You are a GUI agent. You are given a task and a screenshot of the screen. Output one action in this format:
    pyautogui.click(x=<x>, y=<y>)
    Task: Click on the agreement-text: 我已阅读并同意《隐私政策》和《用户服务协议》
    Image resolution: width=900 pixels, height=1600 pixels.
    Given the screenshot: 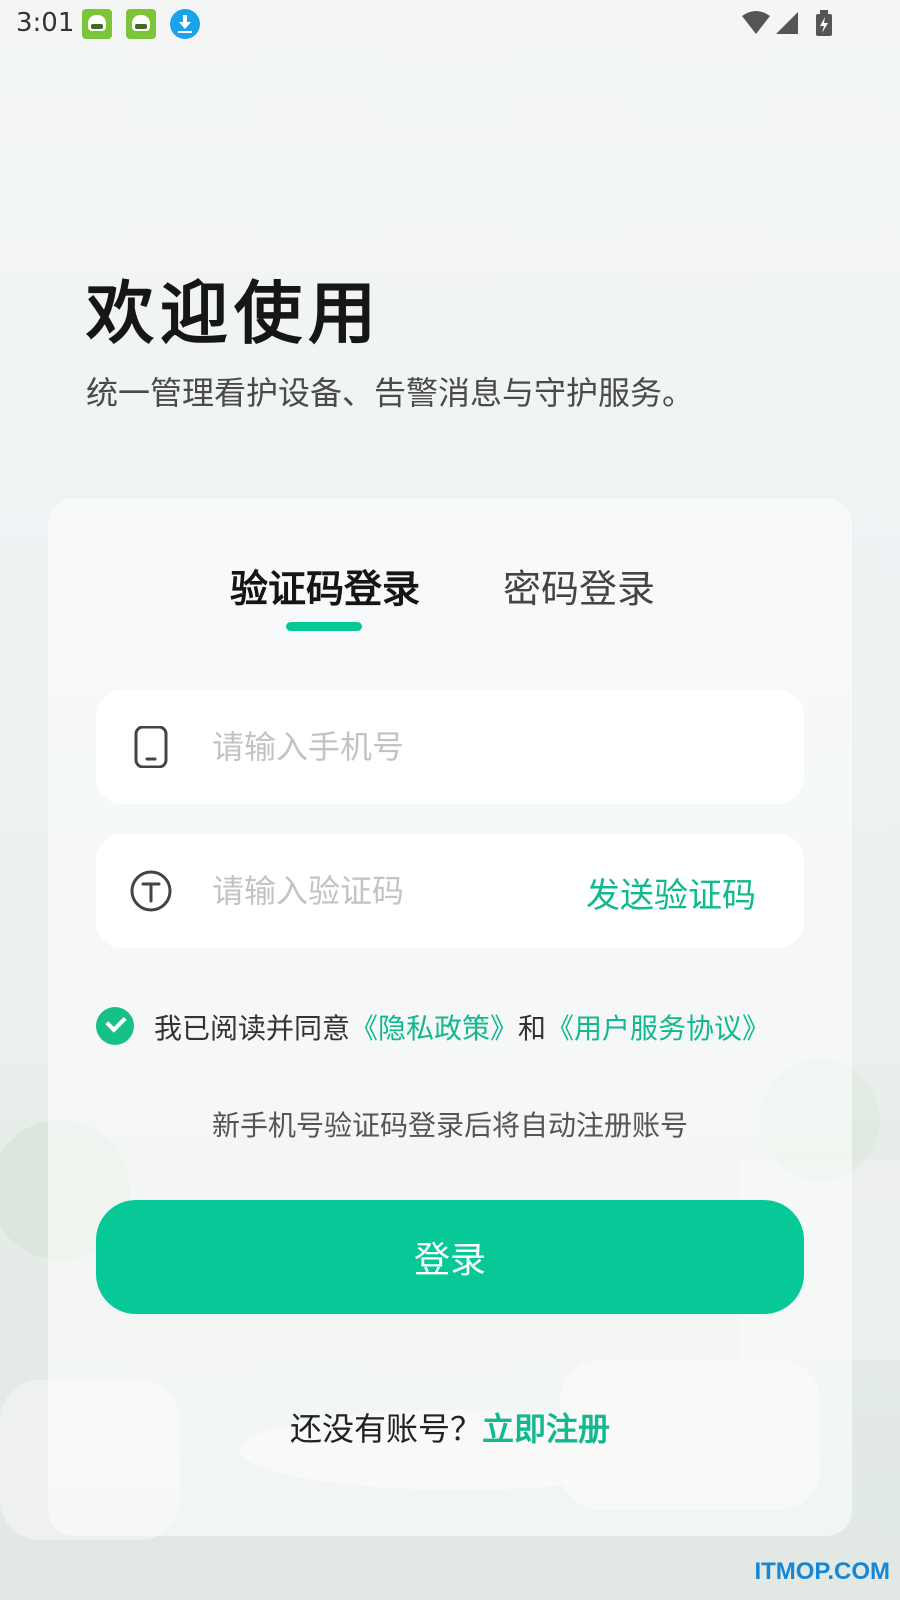 What is the action you would take?
    pyautogui.click(x=462, y=1027)
    